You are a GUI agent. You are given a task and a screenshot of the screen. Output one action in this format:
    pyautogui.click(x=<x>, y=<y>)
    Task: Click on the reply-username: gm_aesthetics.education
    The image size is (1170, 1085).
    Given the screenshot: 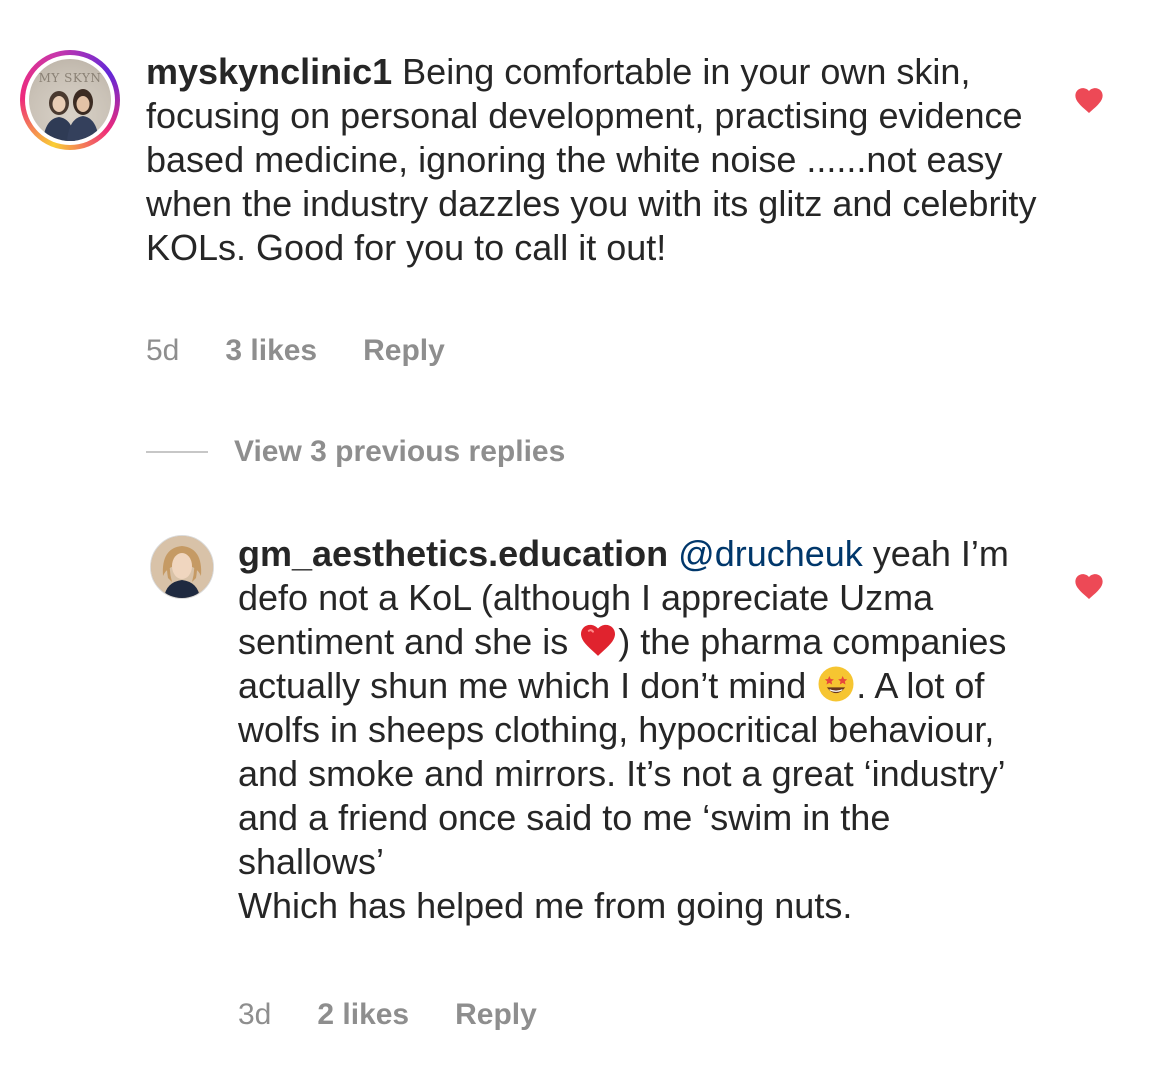 What is the action you would take?
    pyautogui.click(x=453, y=553)
    